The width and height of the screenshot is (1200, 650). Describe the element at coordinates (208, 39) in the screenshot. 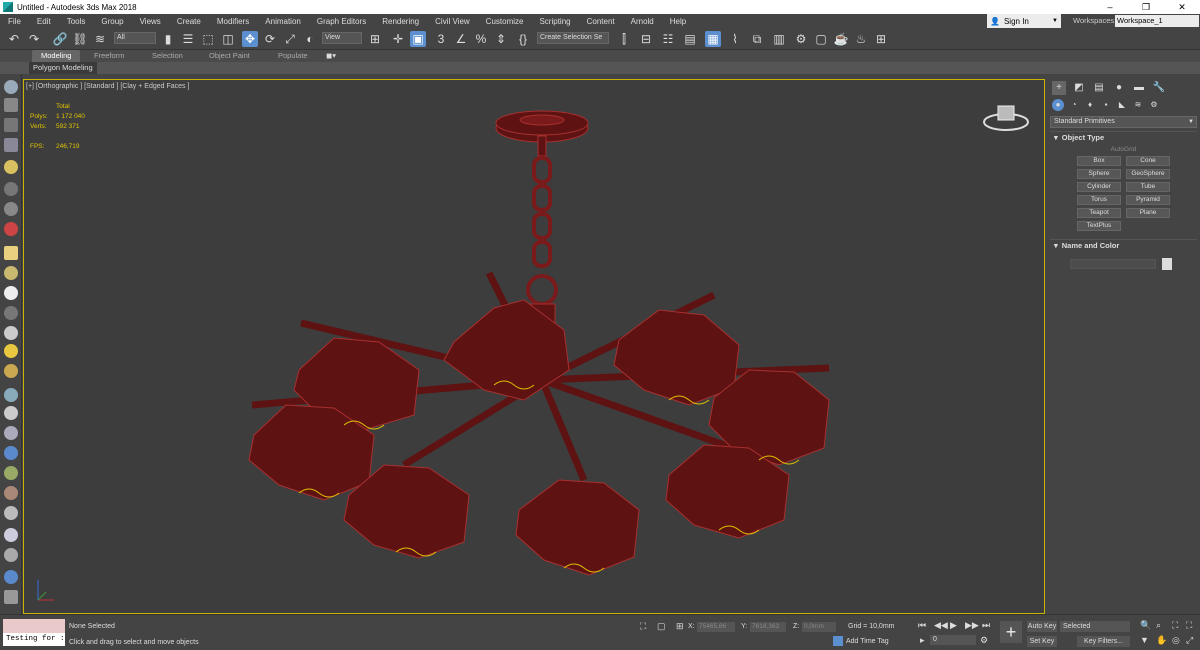

I see `rectangular-selection-icon: ⬚` at that location.